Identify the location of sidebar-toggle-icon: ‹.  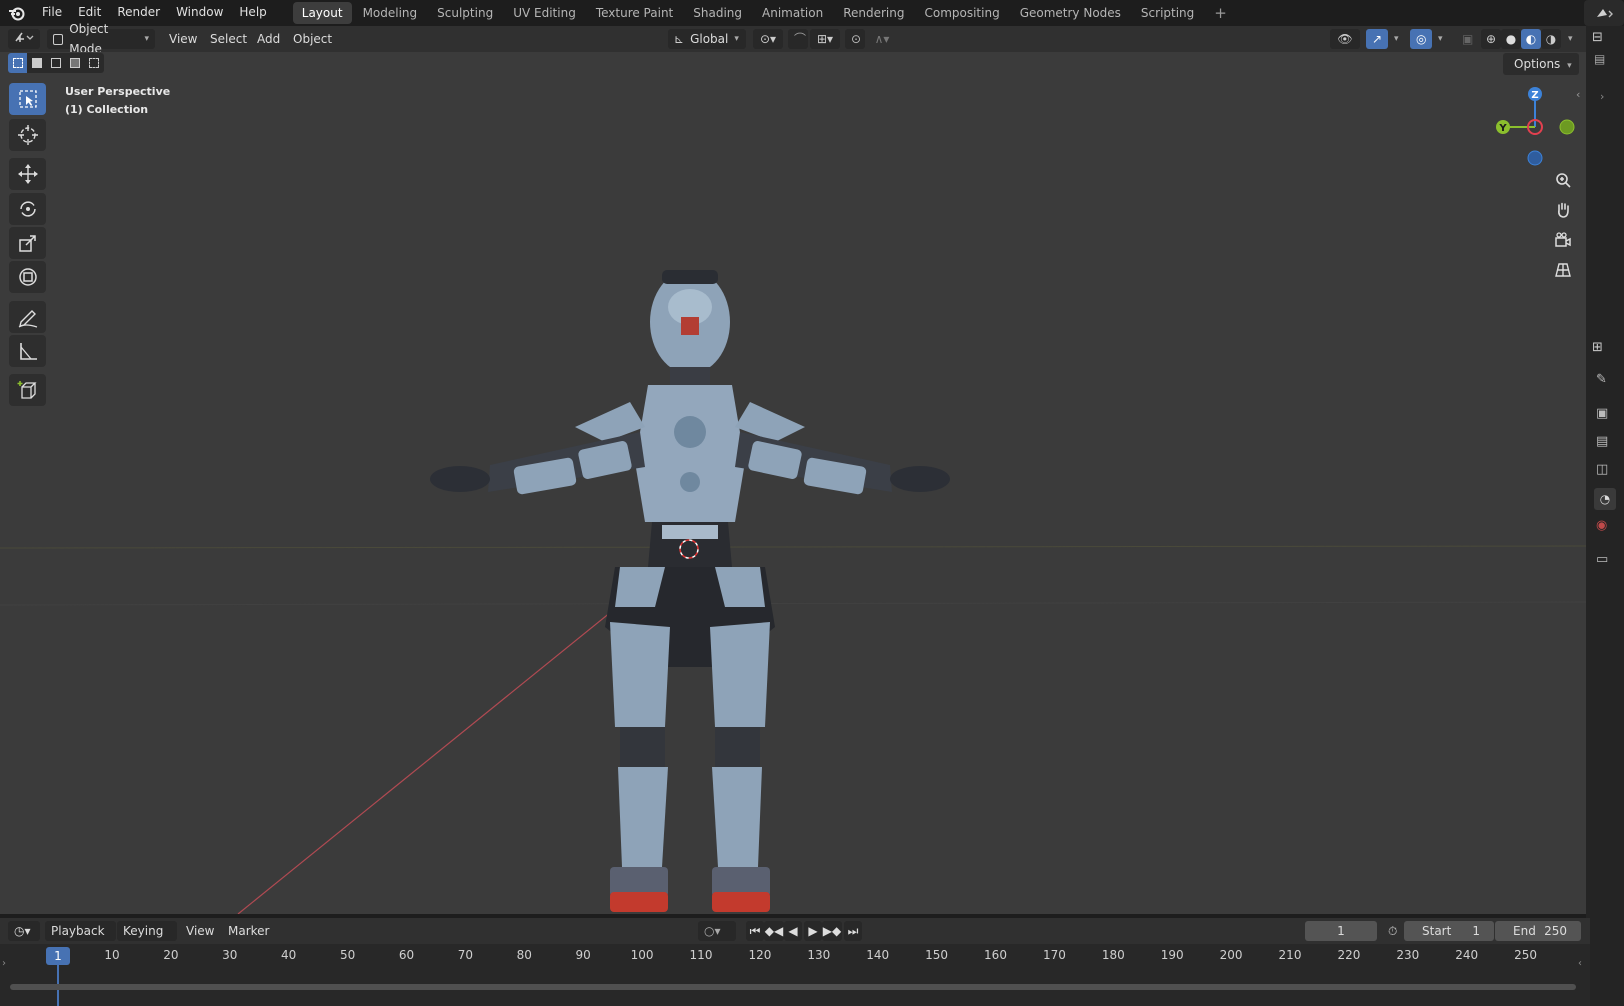
(1578, 94).